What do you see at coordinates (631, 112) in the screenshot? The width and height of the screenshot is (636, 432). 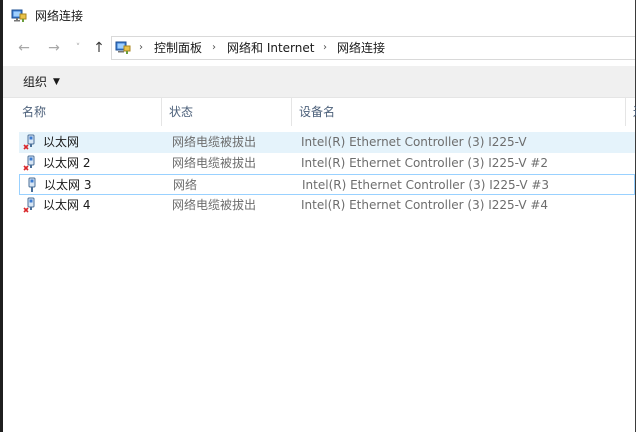 I see `column-header-connectivity: 连` at bounding box center [631, 112].